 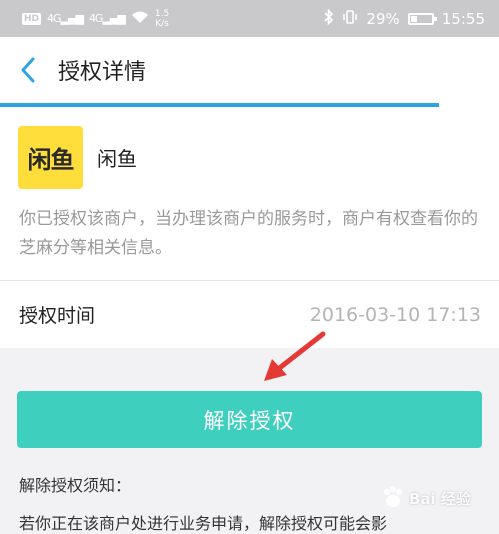 I want to click on status-bar: HD 4G▂▄▆ 4G▂▄▆ 1.5 K/s 29% 15:55, so click(x=249, y=18).